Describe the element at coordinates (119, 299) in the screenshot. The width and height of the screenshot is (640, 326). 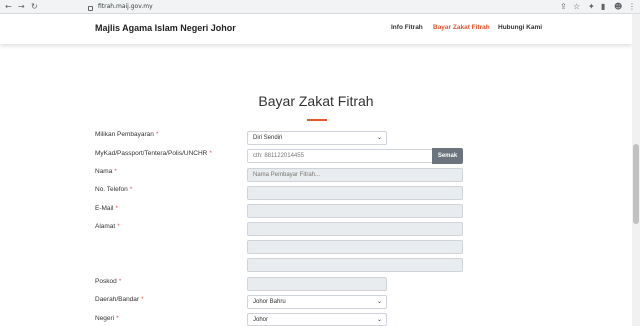
I see `label-daerah: Daerah/Bandar *` at that location.